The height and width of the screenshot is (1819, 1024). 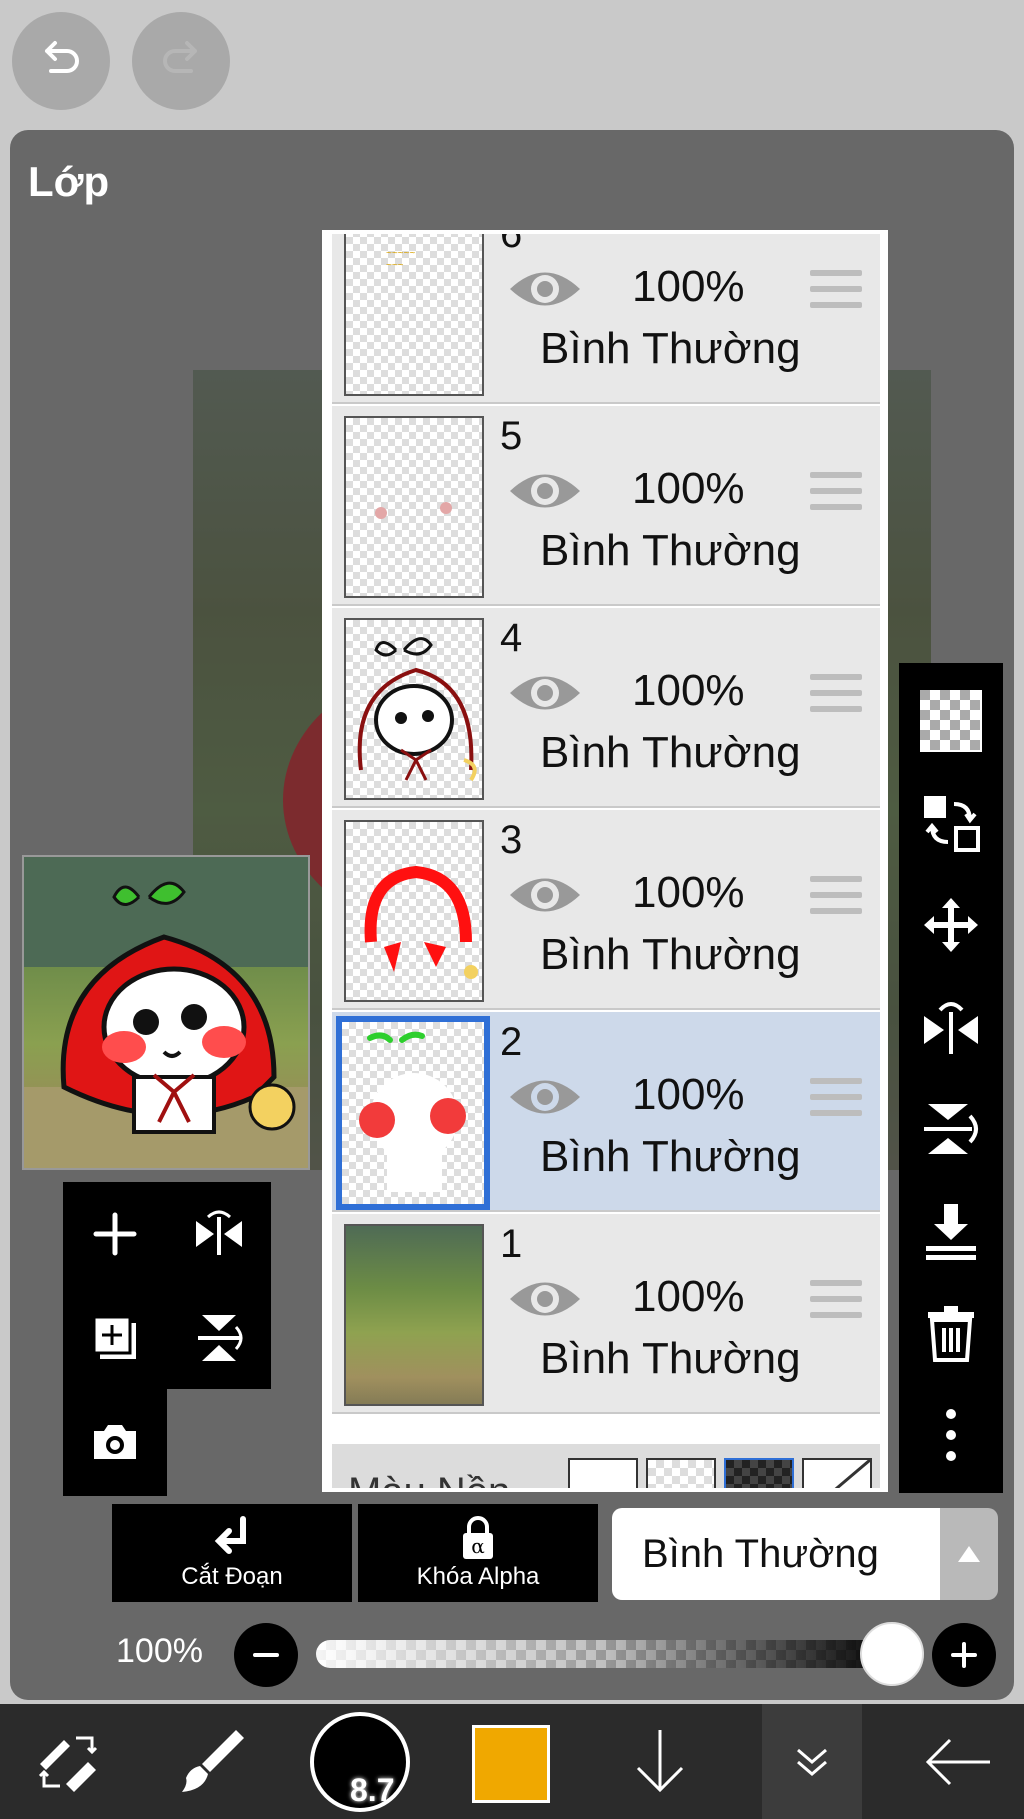 What do you see at coordinates (232, 1576) in the screenshot?
I see `clipping-label: Cắt Đoạn` at bounding box center [232, 1576].